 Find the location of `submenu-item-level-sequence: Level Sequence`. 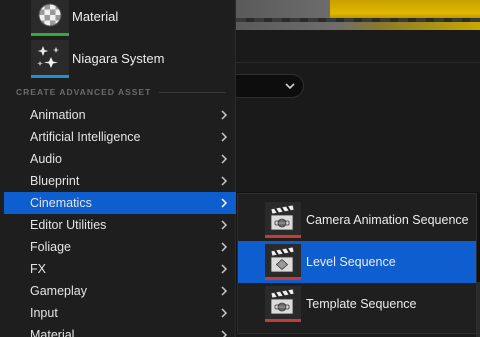

submenu-item-level-sequence: Level Sequence is located at coordinates (357, 262).